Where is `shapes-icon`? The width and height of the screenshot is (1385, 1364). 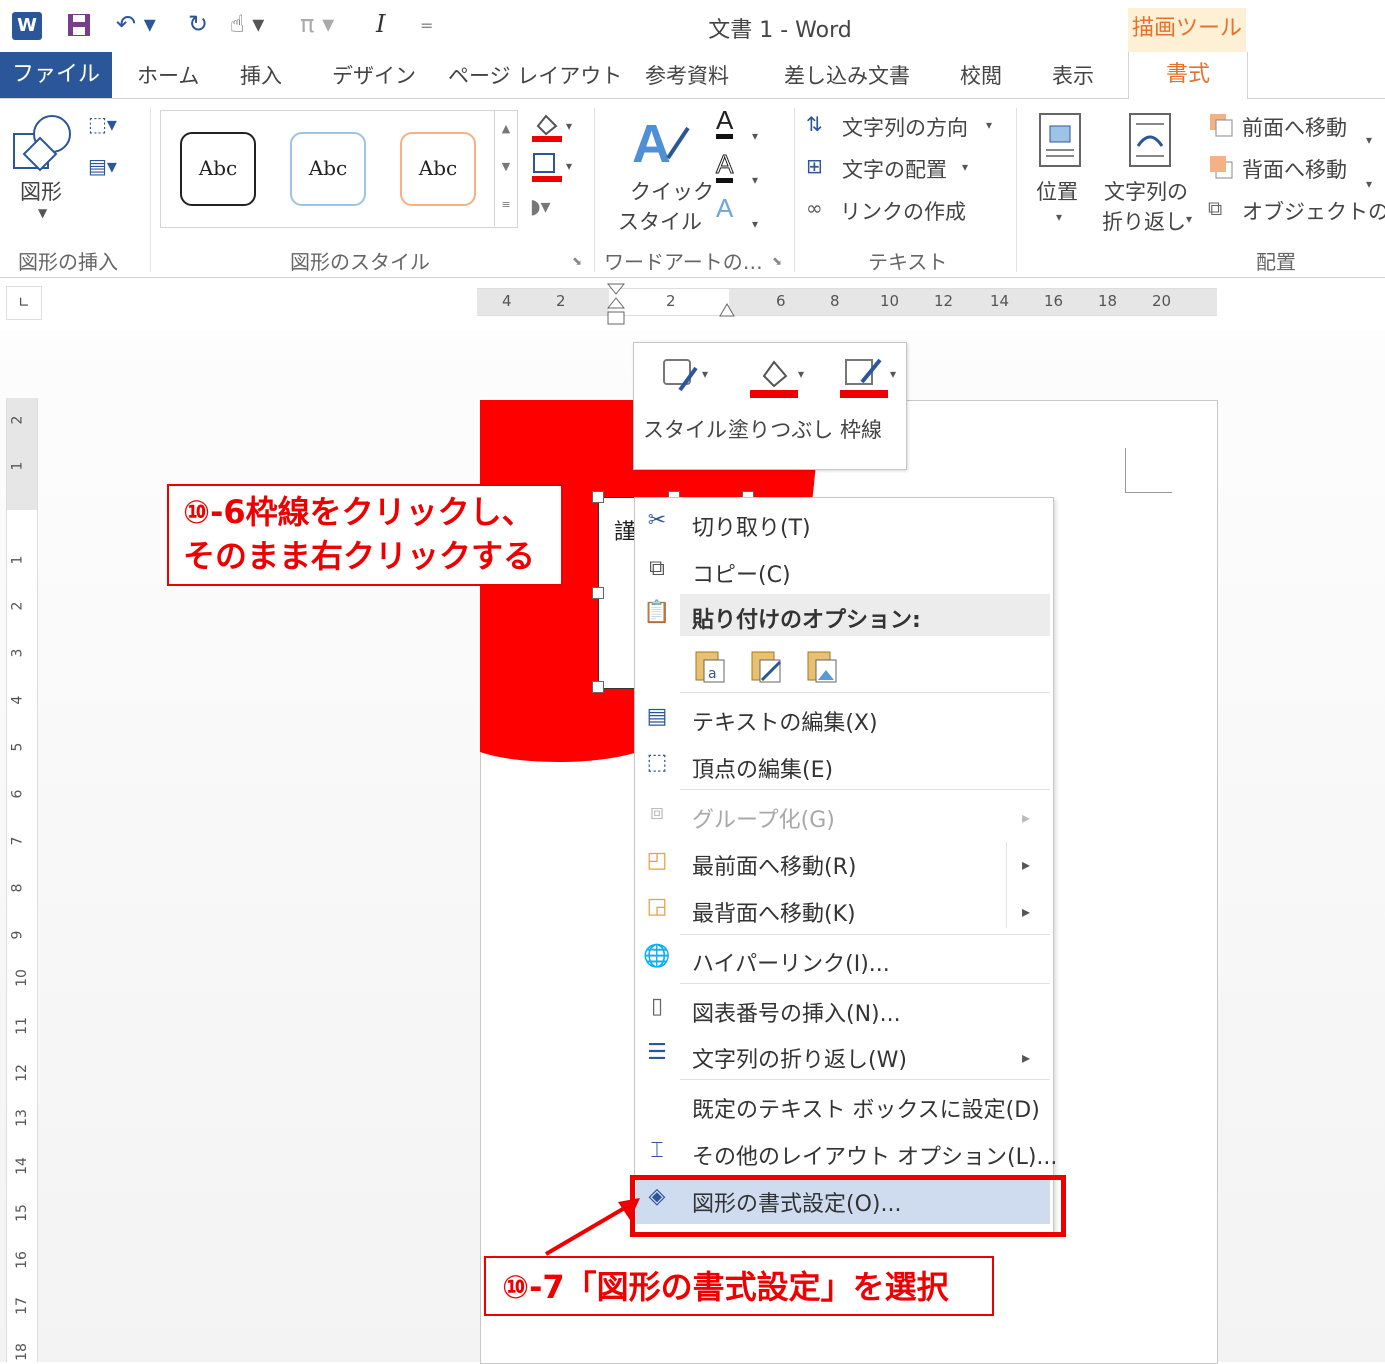
shapes-icon is located at coordinates (43, 143).